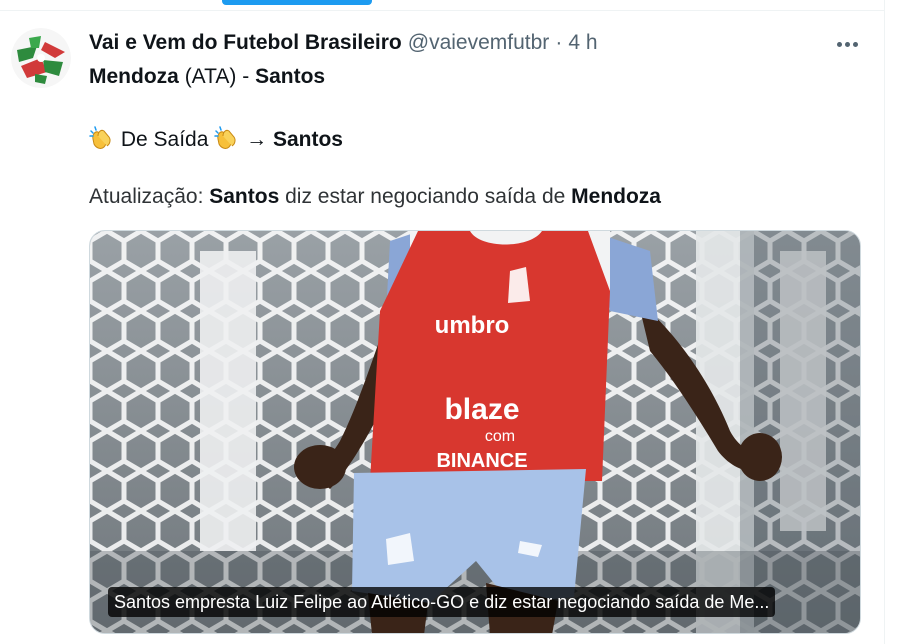 This screenshot has height=644, width=910. I want to click on update-prefix: Atualização:, so click(146, 196).